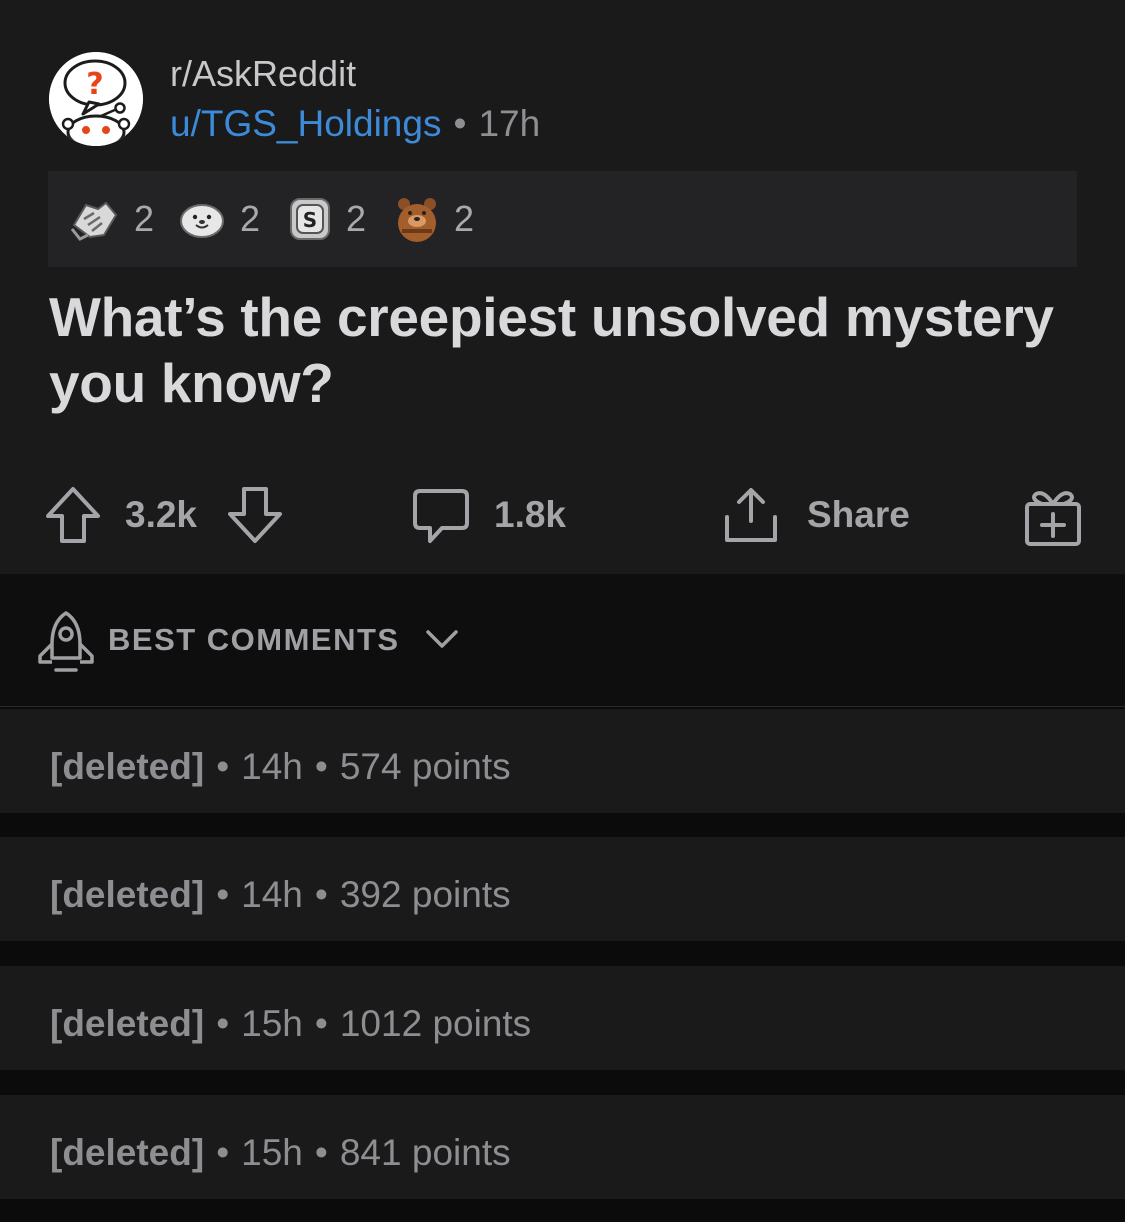 Image resolution: width=1125 pixels, height=1222 pixels. I want to click on post-actions-bar: 3.2k 1.8k Share, so click(562, 515).